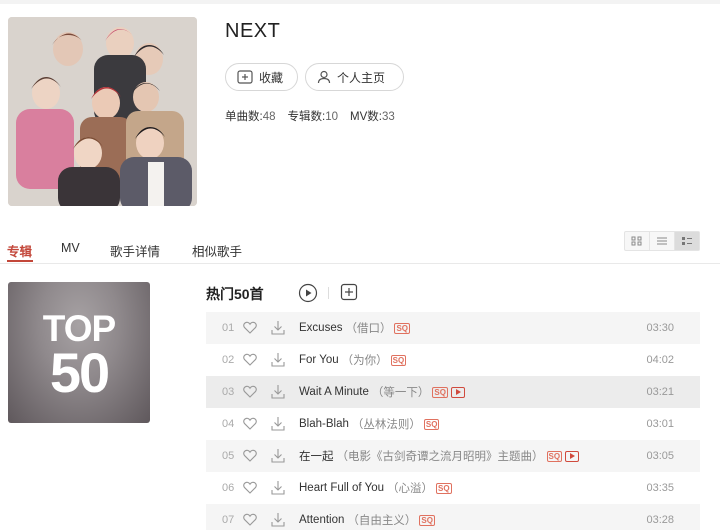 The width and height of the screenshot is (720, 530). What do you see at coordinates (316, 457) in the screenshot?
I see `song-title: 在一起` at bounding box center [316, 457].